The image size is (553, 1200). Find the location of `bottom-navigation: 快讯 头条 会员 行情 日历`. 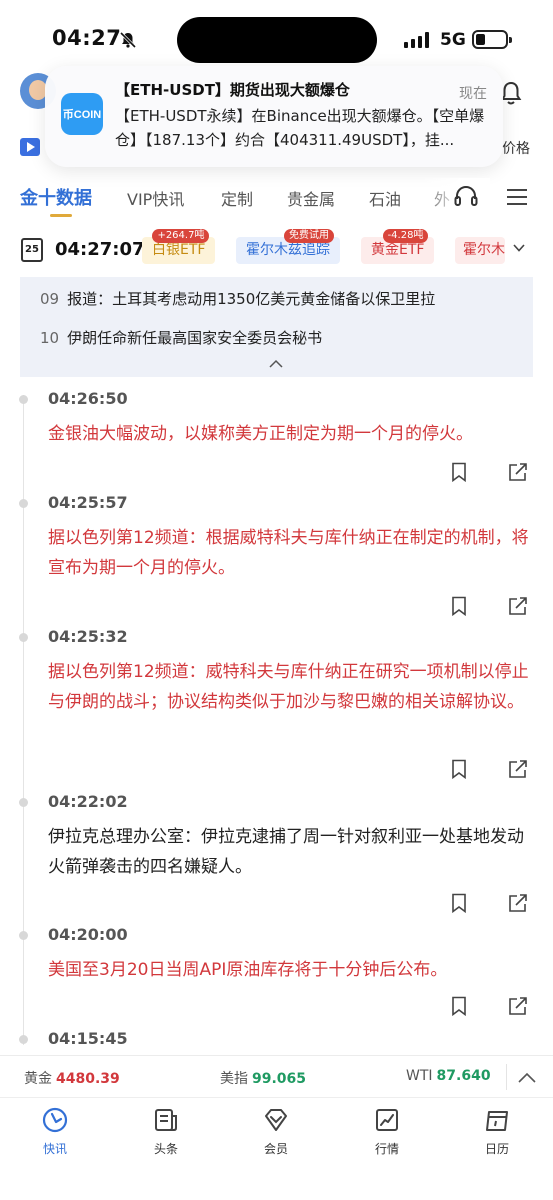

bottom-navigation: 快讯 头条 会员 行情 日历 is located at coordinates (276, 1148).